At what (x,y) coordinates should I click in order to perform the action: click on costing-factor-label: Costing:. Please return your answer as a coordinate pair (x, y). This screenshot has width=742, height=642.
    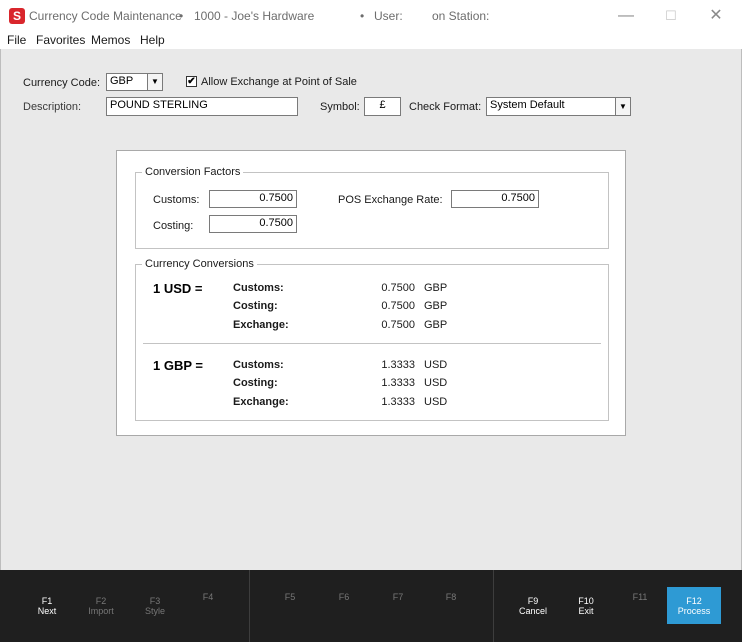
    Looking at the image, I should click on (173, 226).